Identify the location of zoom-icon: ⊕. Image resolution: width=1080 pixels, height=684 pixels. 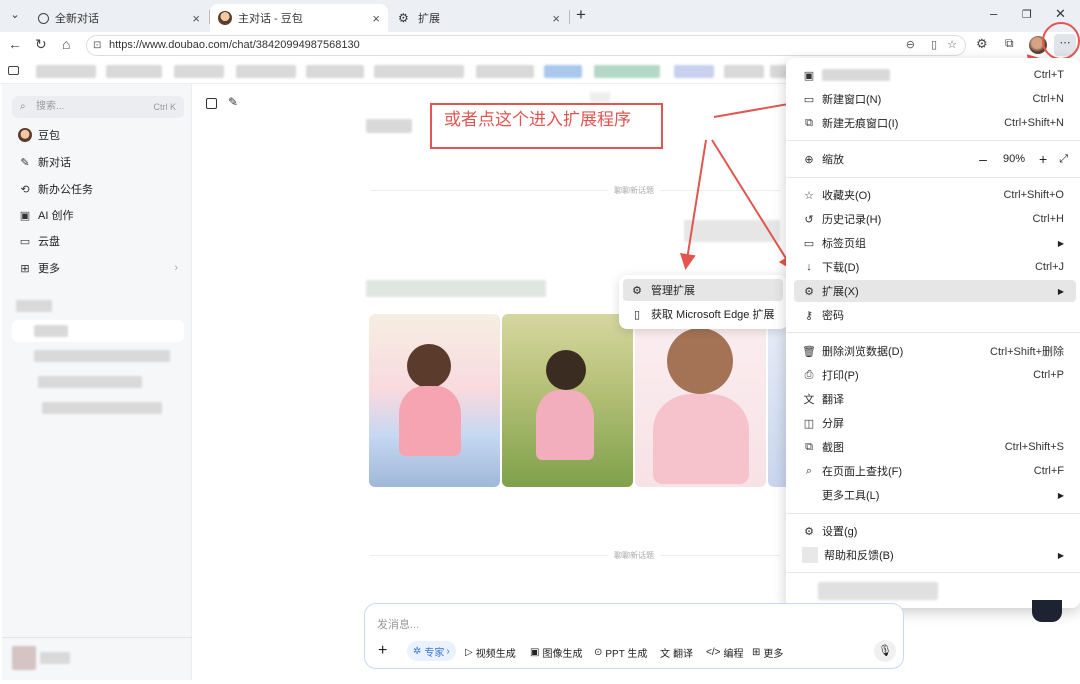
(809, 159).